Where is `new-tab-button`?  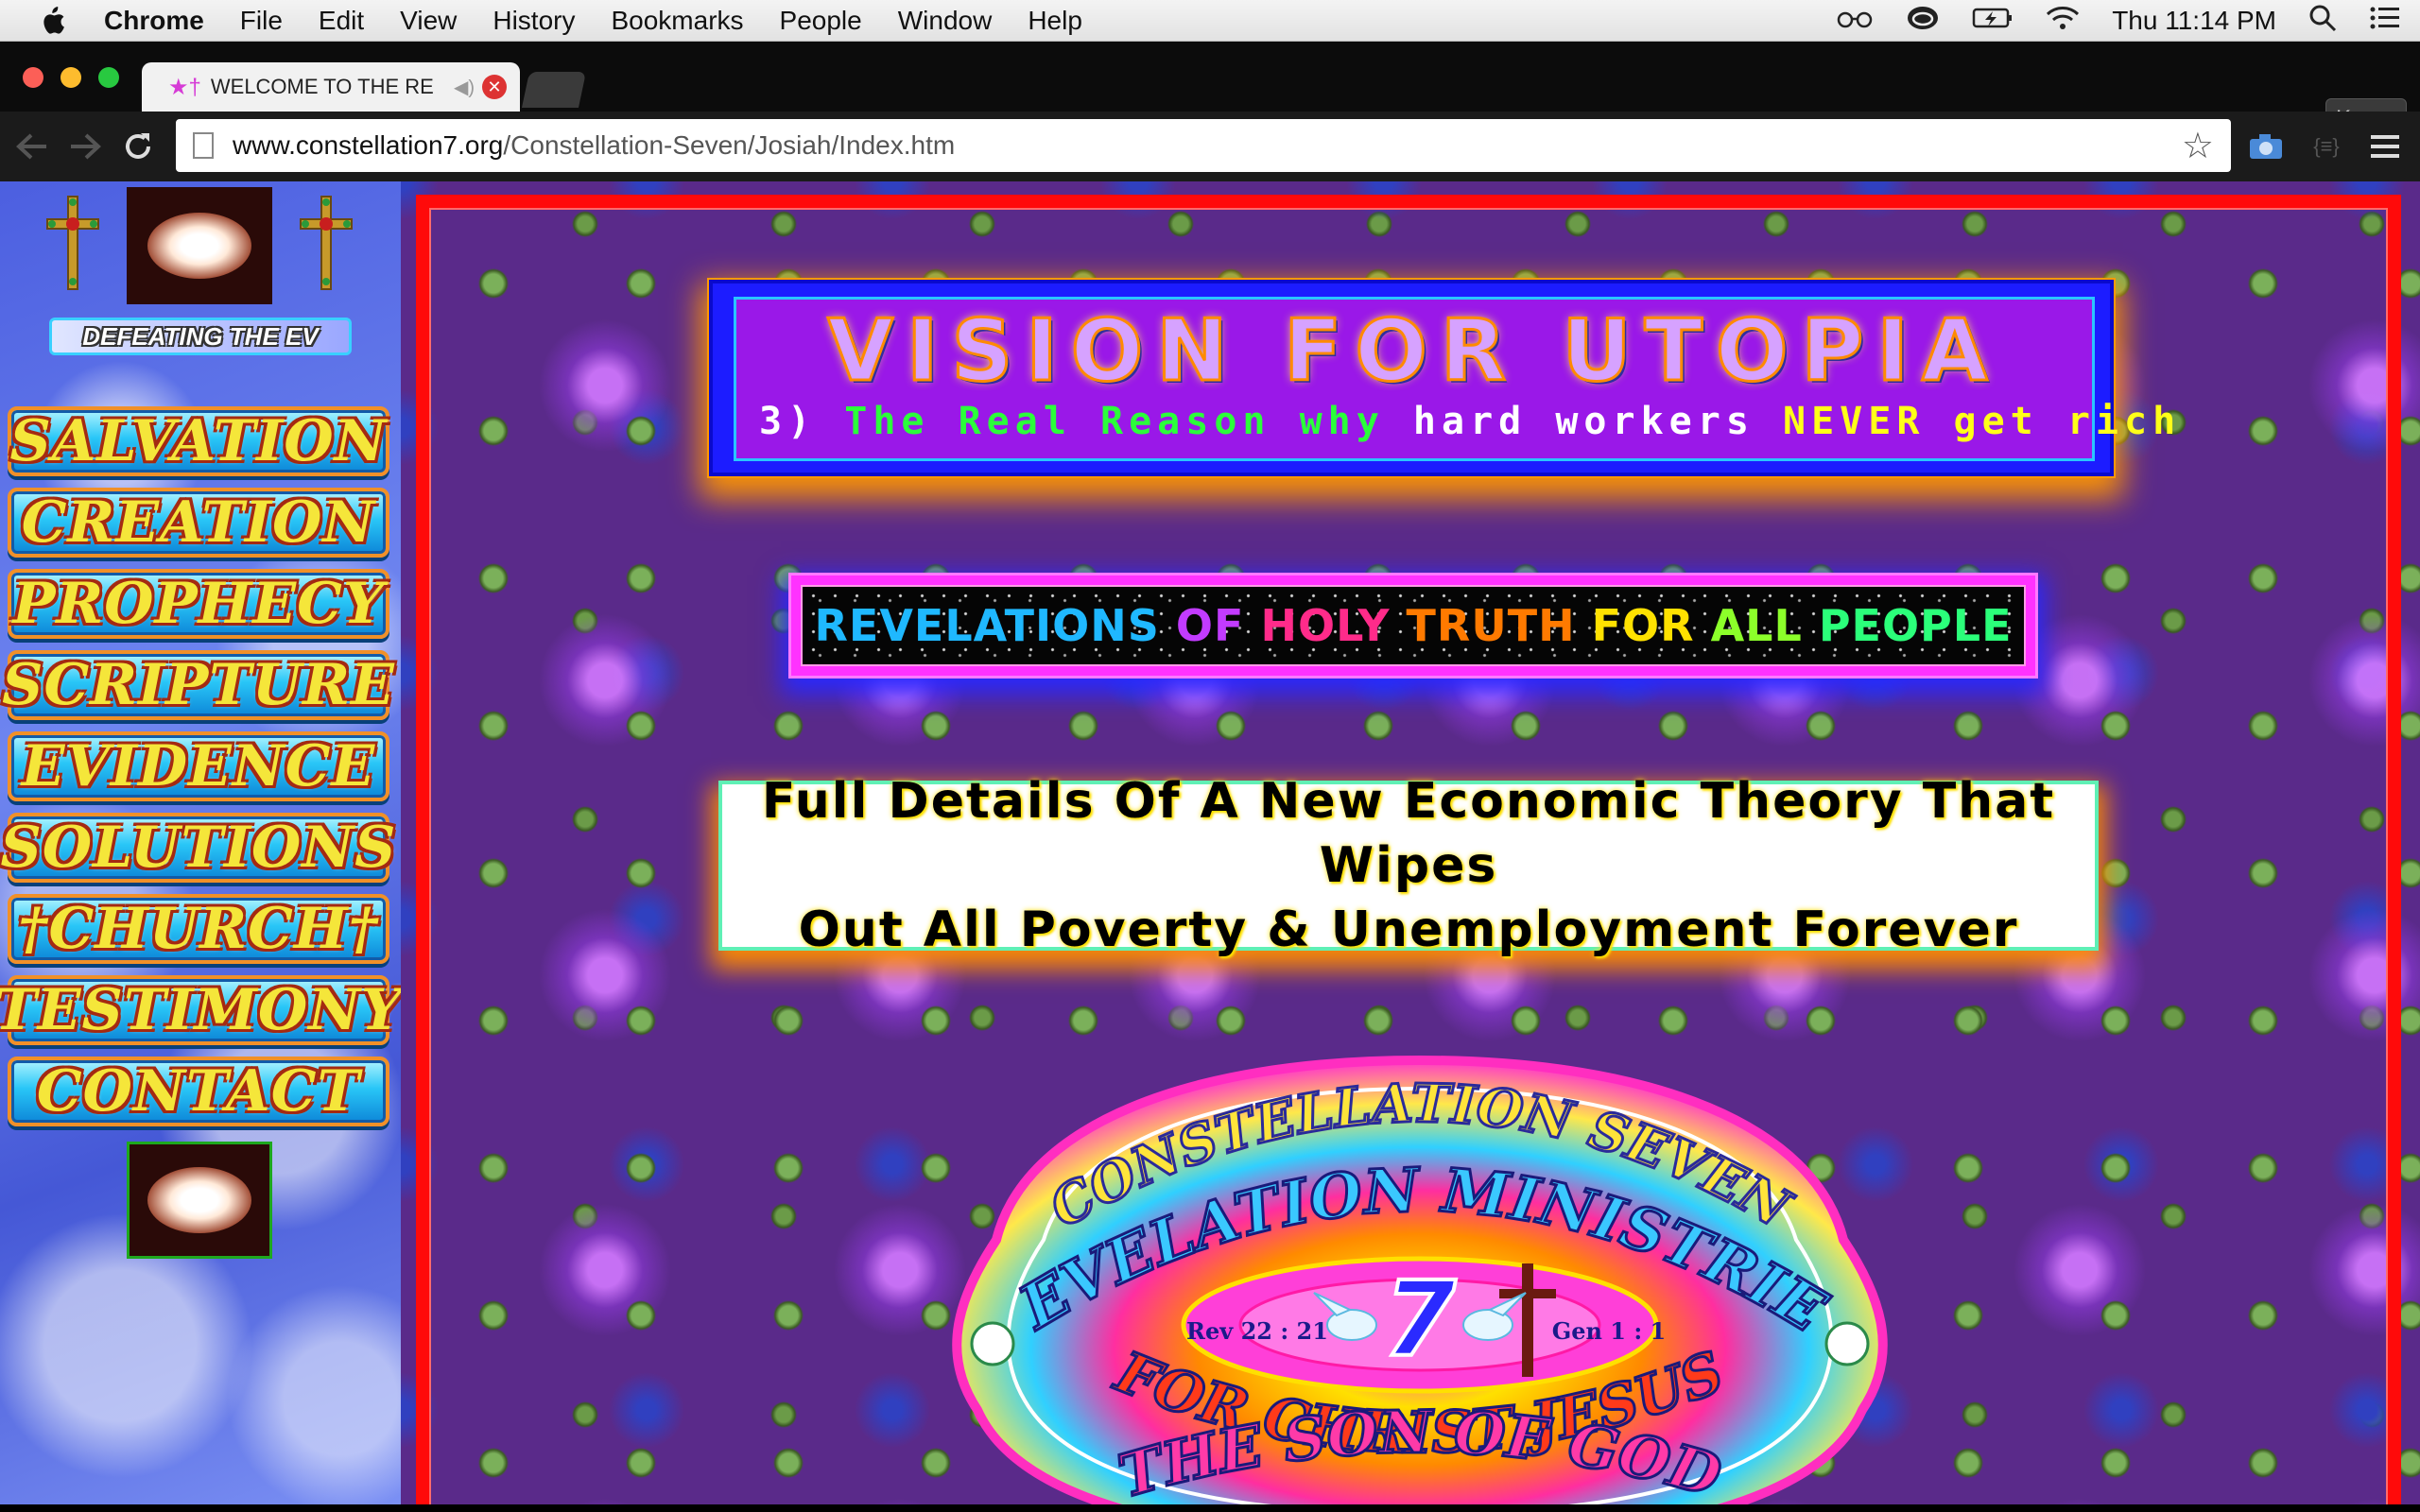
new-tab-button is located at coordinates (554, 90).